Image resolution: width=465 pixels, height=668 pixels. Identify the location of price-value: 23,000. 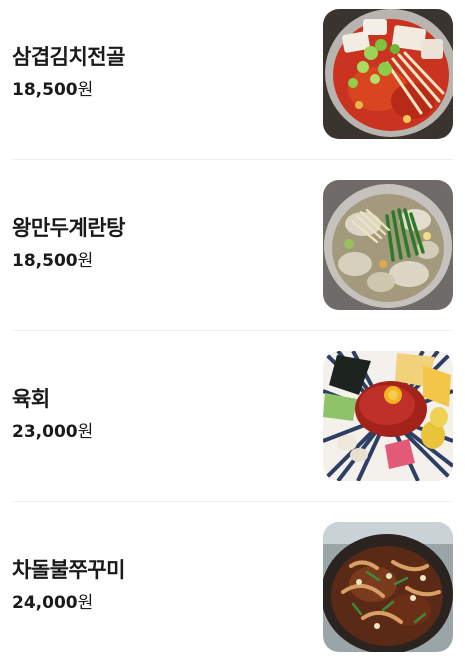
(45, 432).